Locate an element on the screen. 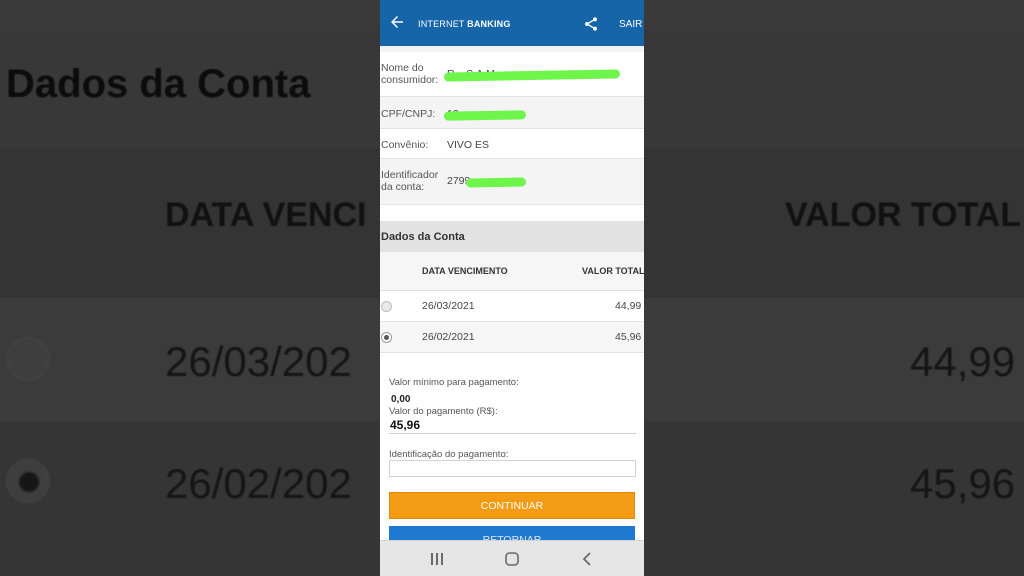 The width and height of the screenshot is (1024, 576). table-row: 26/03/2021 44,99 is located at coordinates (512, 306).